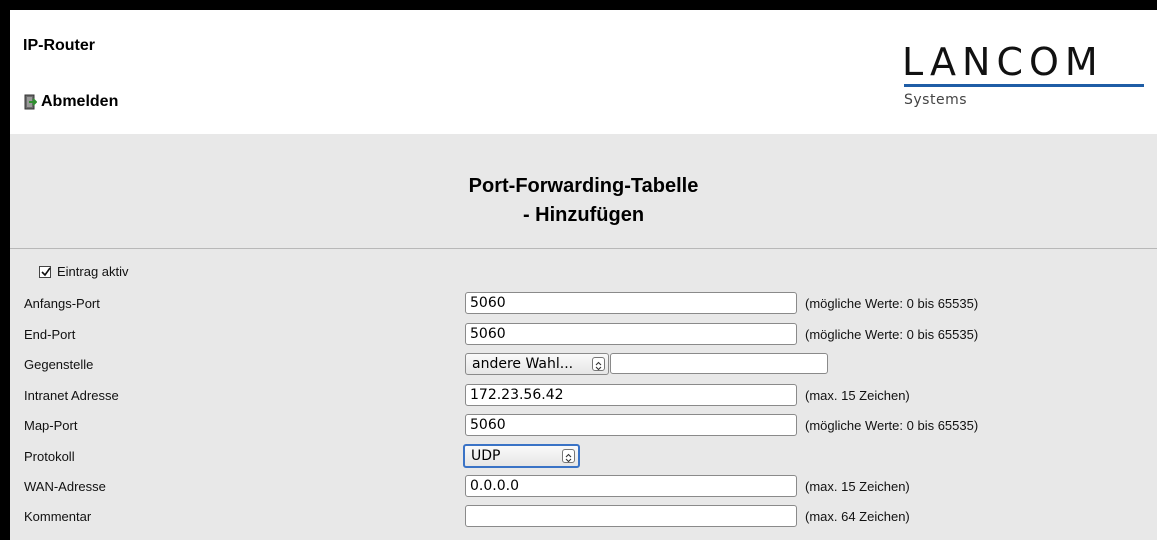 The image size is (1157, 540). What do you see at coordinates (49, 456) in the screenshot?
I see `protocol-label: Protokoll` at bounding box center [49, 456].